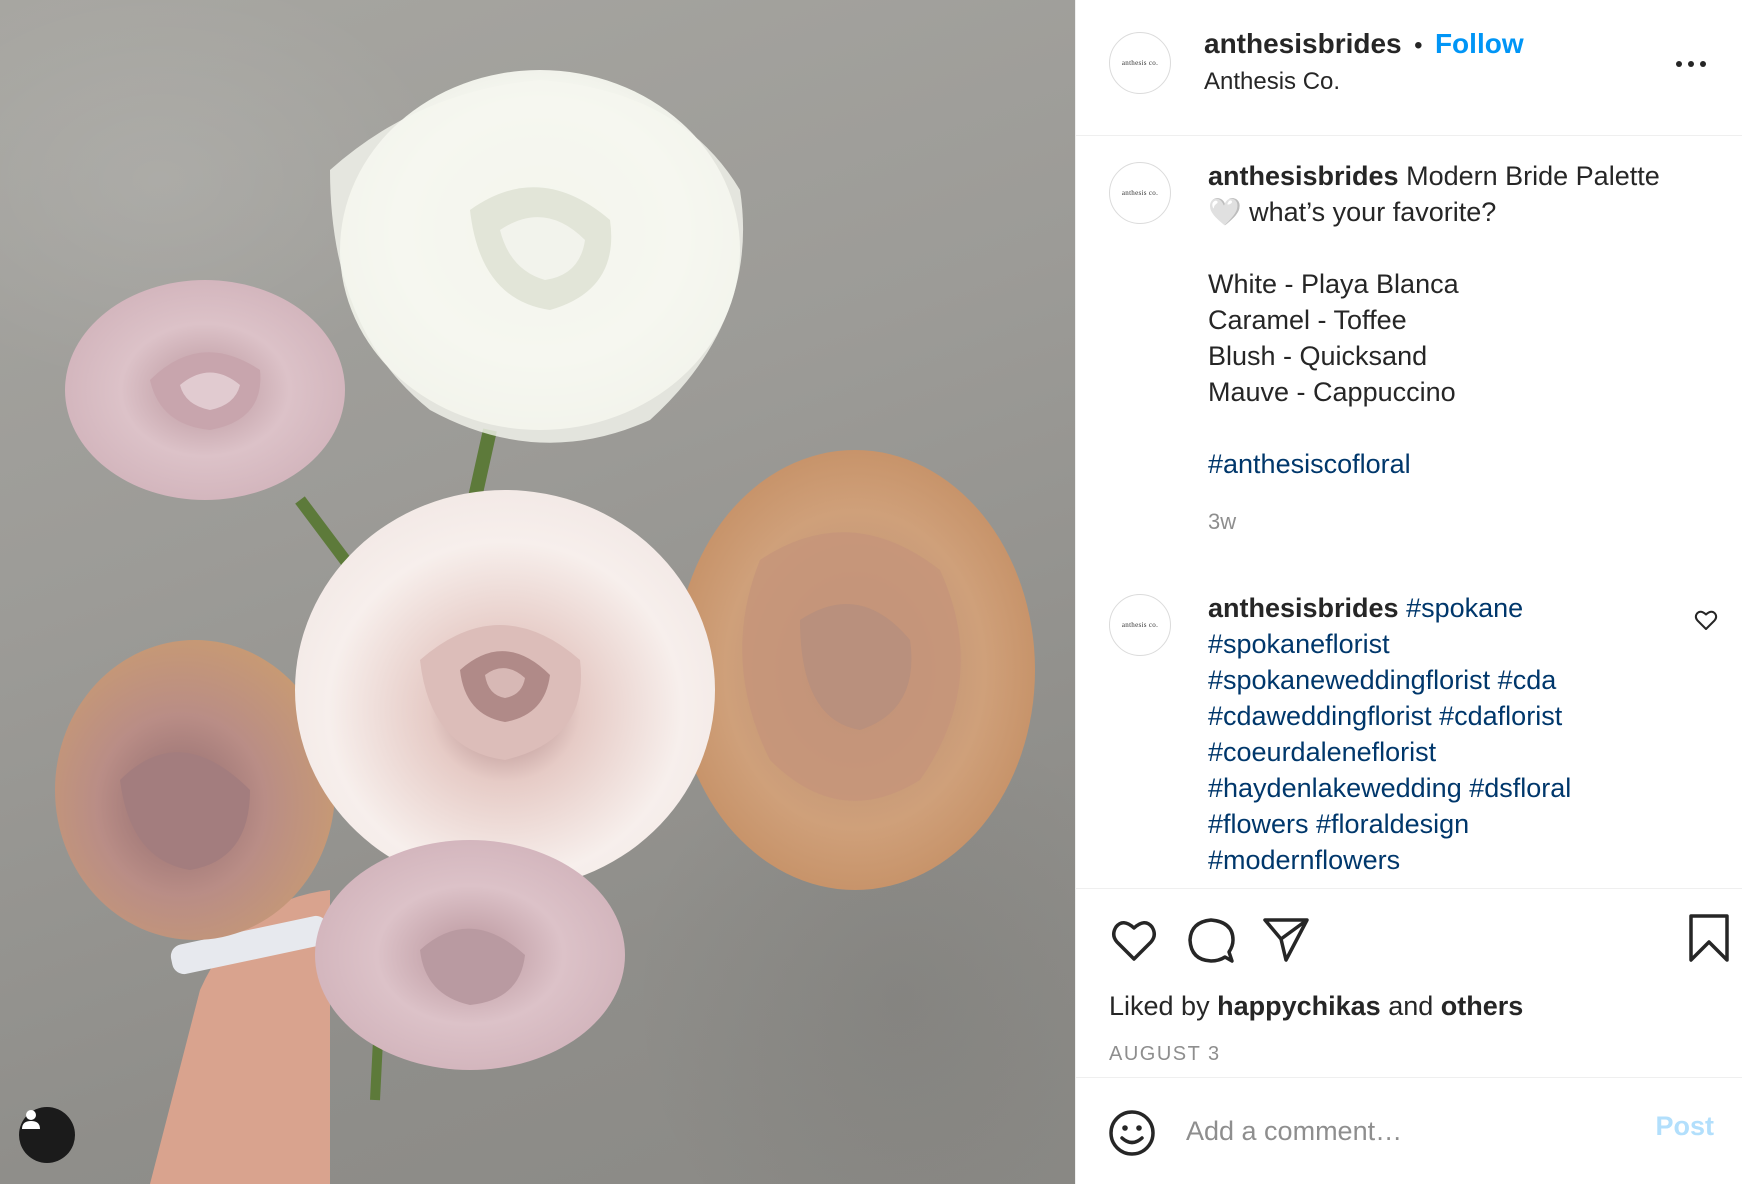 The width and height of the screenshot is (1742, 1185). I want to click on comment-hashtags: #cdaweddingflorist #cdaflorist, so click(1428, 716).